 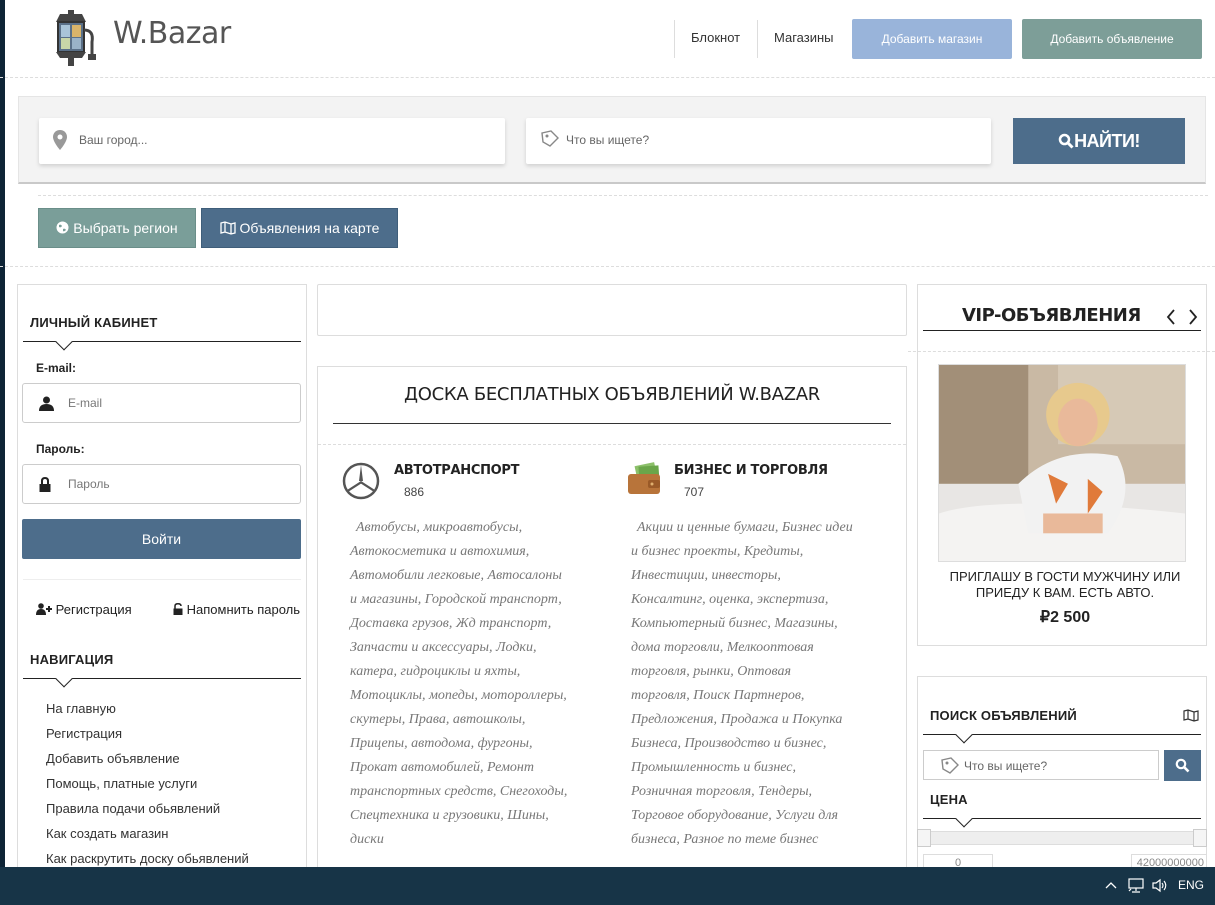 What do you see at coordinates (475, 672) in the screenshot?
I see `subcat-line: катера, гидроциклы и яхты,` at bounding box center [475, 672].